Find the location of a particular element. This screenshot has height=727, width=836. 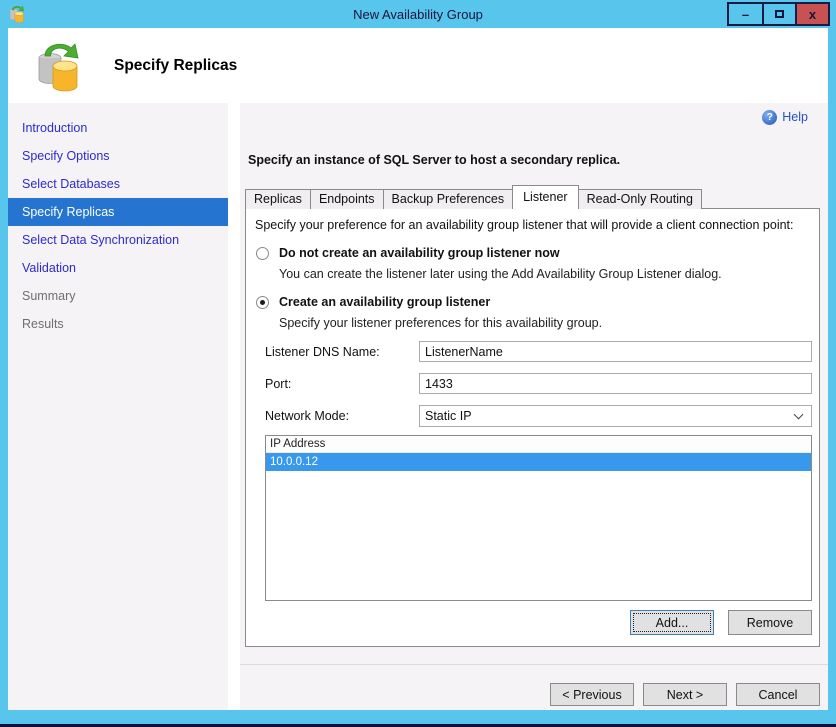

replica-databases-icon is located at coordinates (59, 66).